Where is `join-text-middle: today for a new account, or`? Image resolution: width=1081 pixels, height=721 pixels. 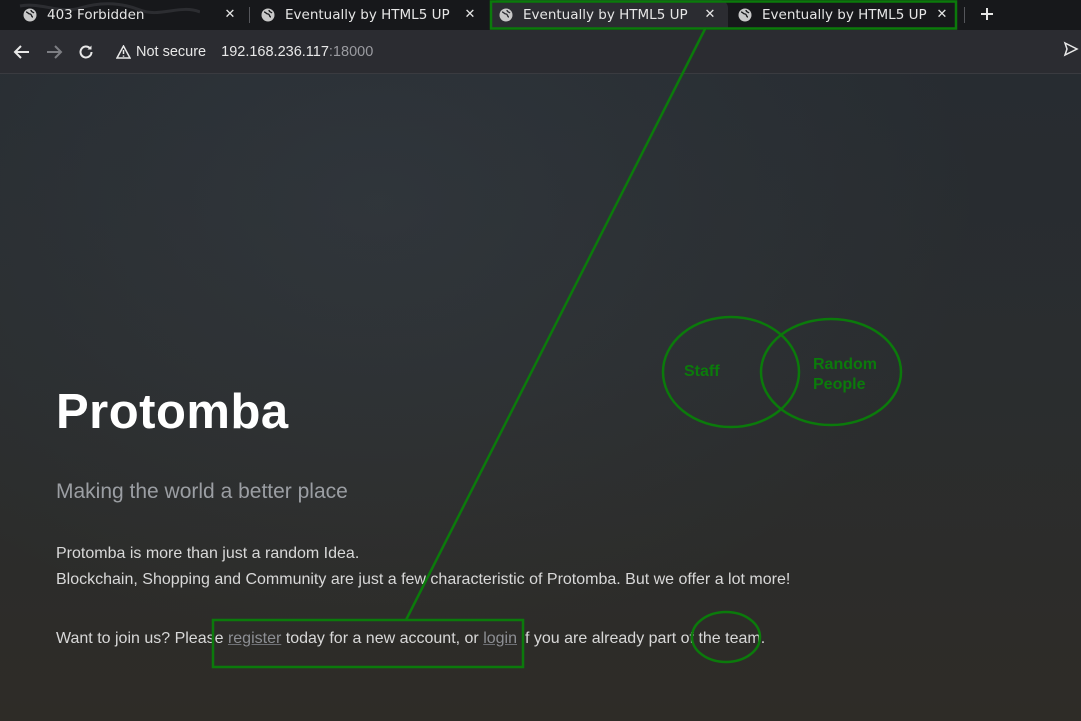
join-text-middle: today for a new account, or is located at coordinates (382, 638).